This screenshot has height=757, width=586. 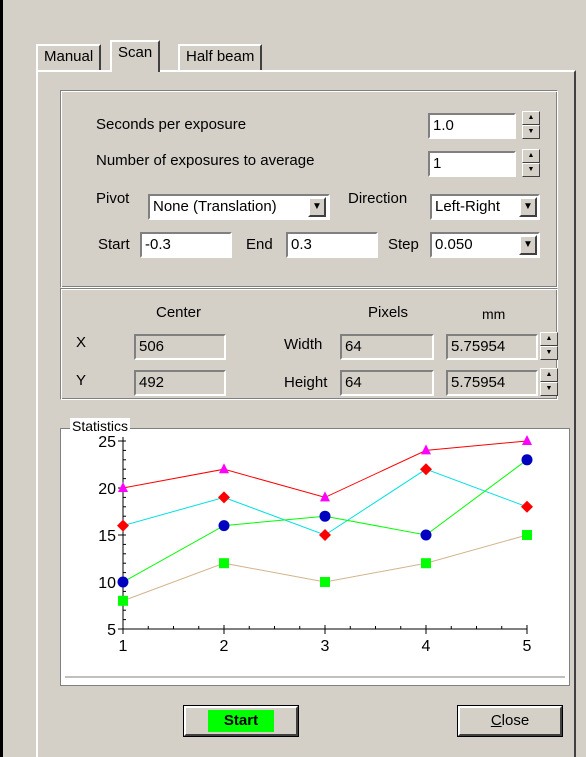 What do you see at coordinates (215, 206) in the screenshot?
I see `pivot-select-value: None (Translation)` at bounding box center [215, 206].